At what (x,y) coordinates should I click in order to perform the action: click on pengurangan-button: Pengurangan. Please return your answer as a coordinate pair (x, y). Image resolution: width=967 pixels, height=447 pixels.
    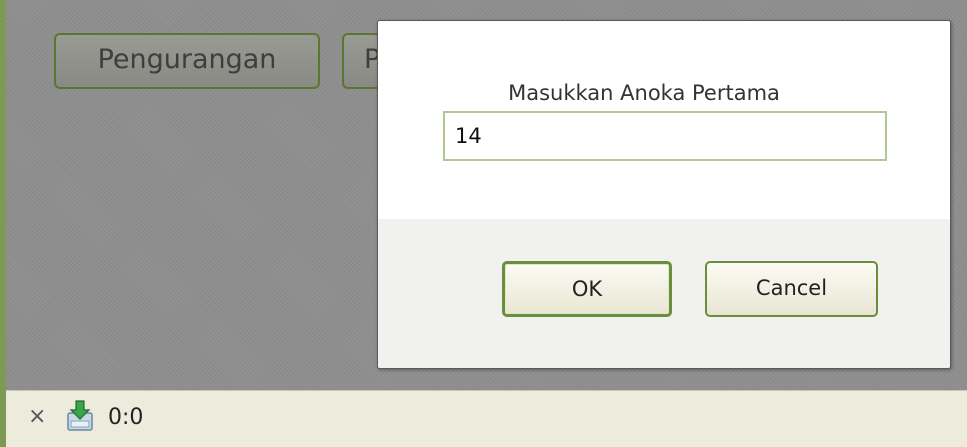
    Looking at the image, I should click on (187, 61).